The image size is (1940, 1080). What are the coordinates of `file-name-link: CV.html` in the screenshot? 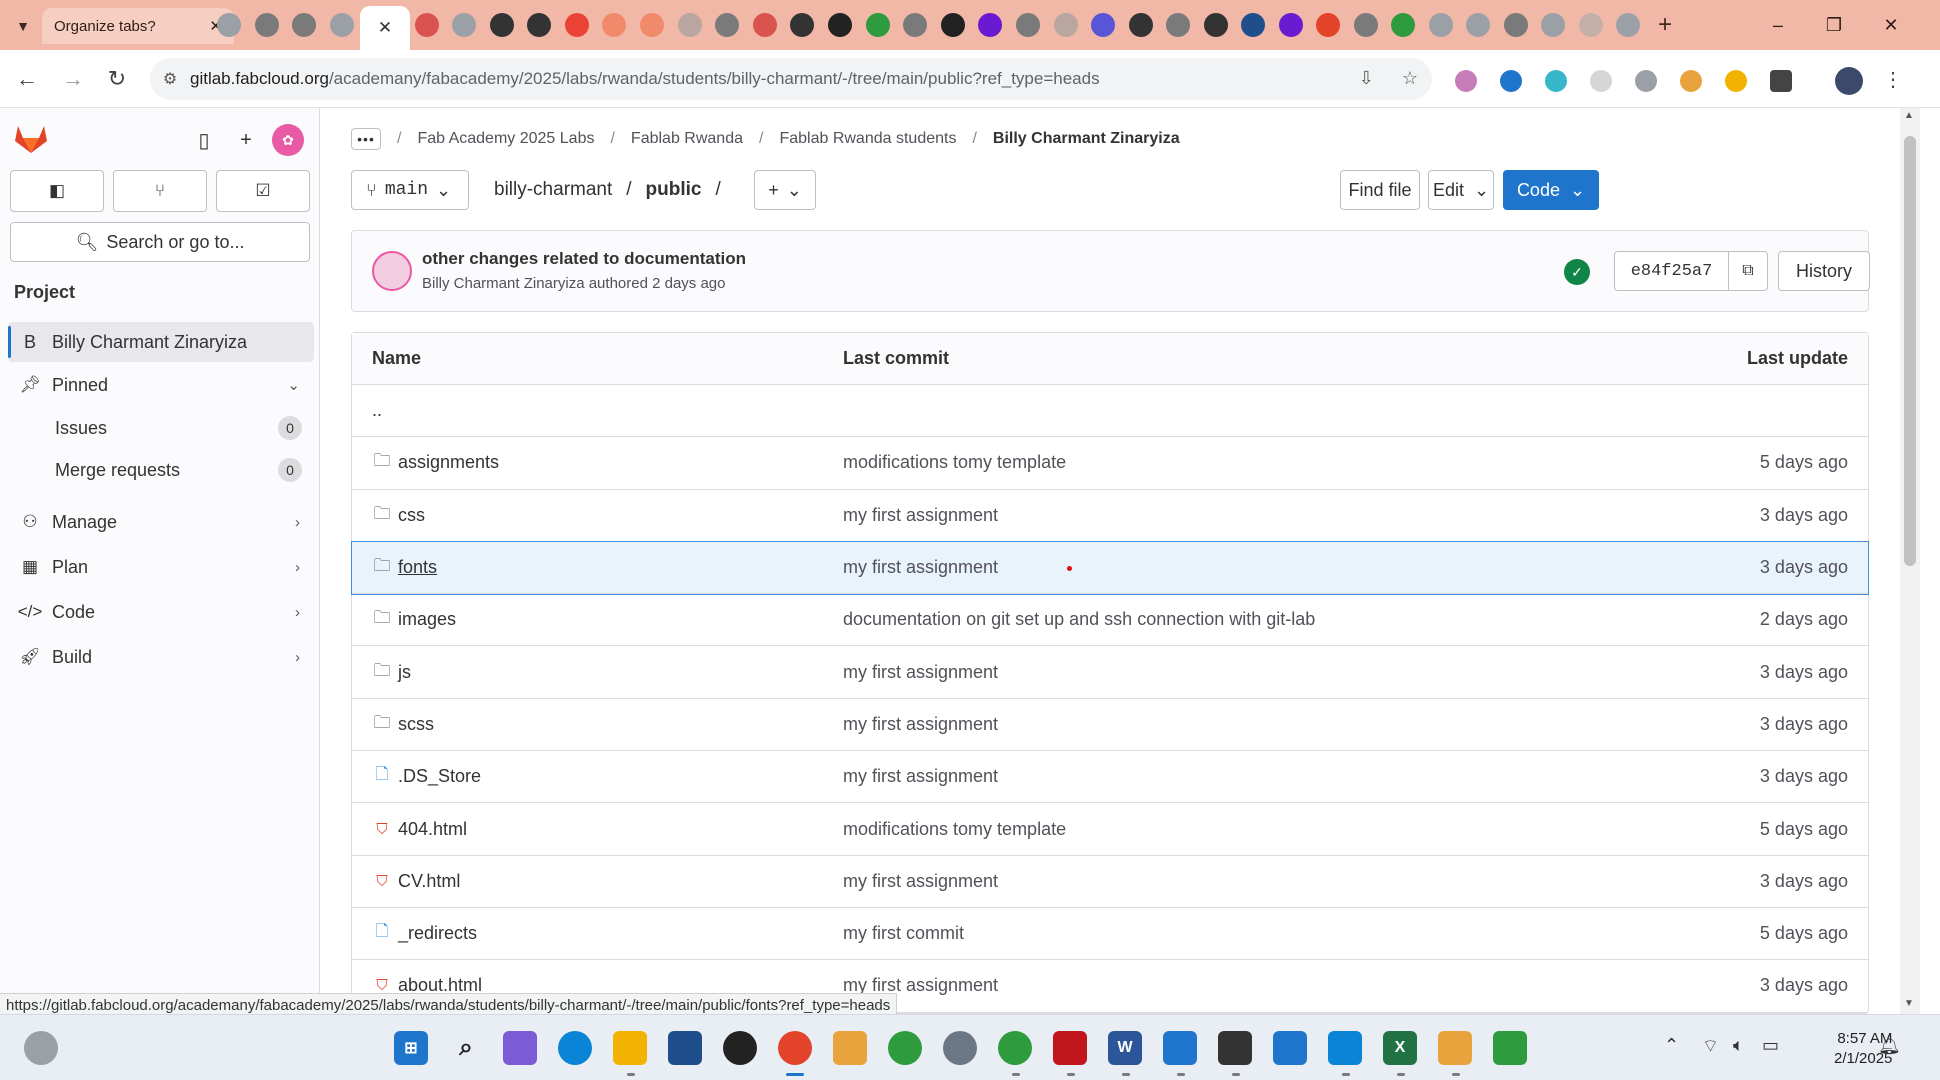 It's located at (429, 881).